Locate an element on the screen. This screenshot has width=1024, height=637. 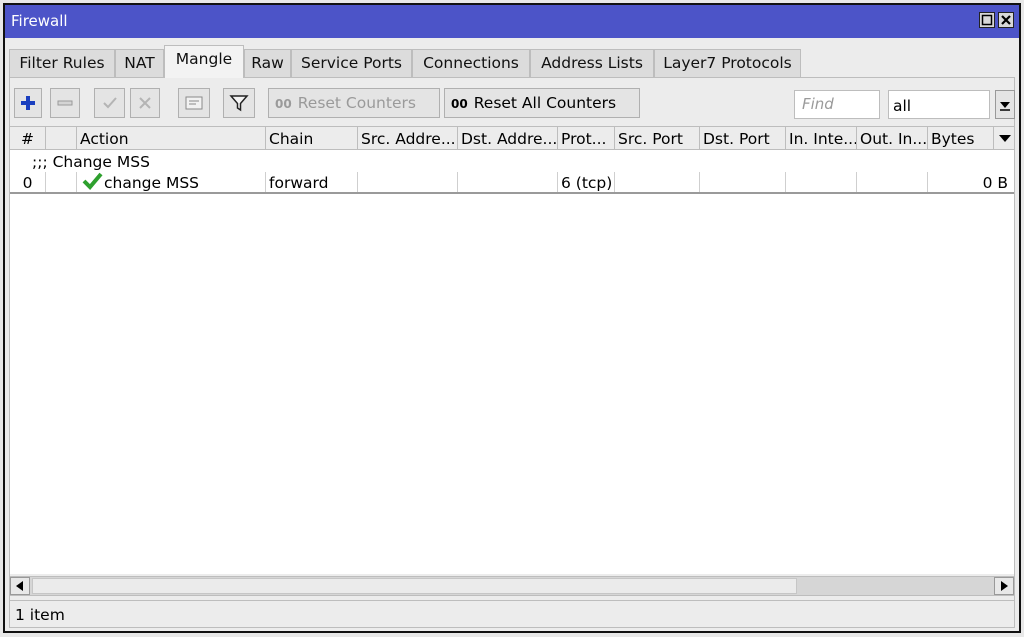
dropdown-arrow-icon is located at coordinates (1005, 106).